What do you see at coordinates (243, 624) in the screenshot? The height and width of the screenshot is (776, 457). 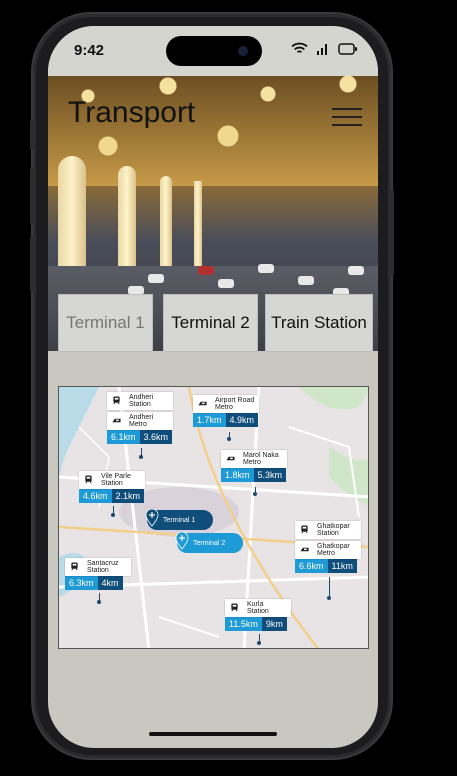 I see `distance-terminal-1: 11.5km` at bounding box center [243, 624].